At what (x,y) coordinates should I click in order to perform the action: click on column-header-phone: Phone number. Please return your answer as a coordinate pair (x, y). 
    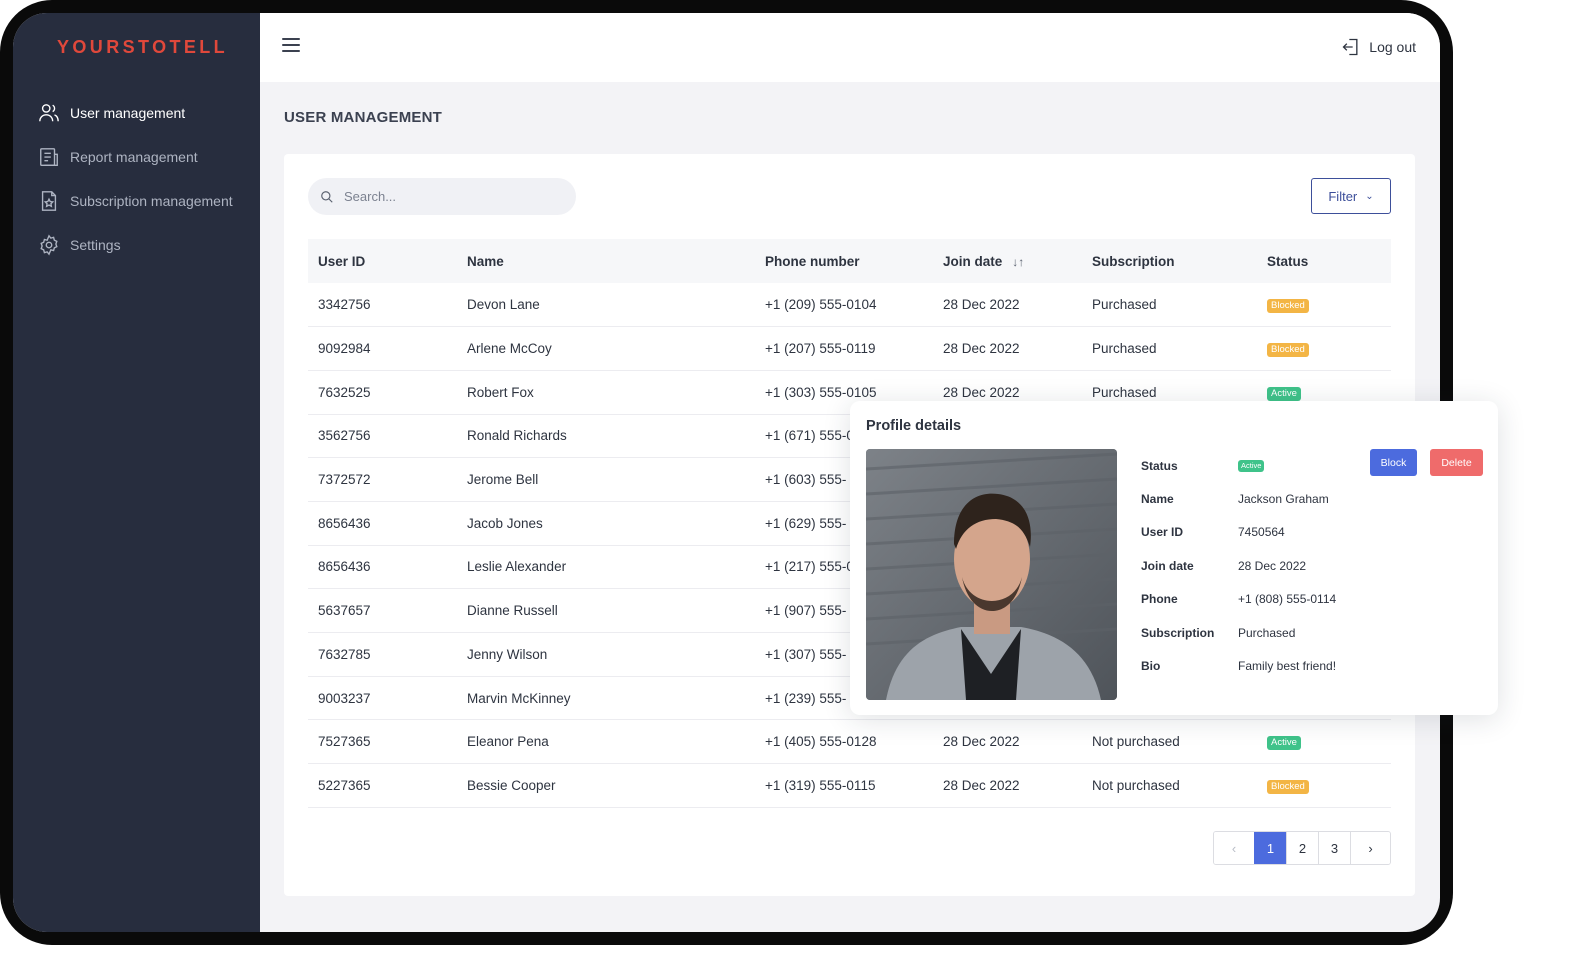
    Looking at the image, I should click on (844, 261).